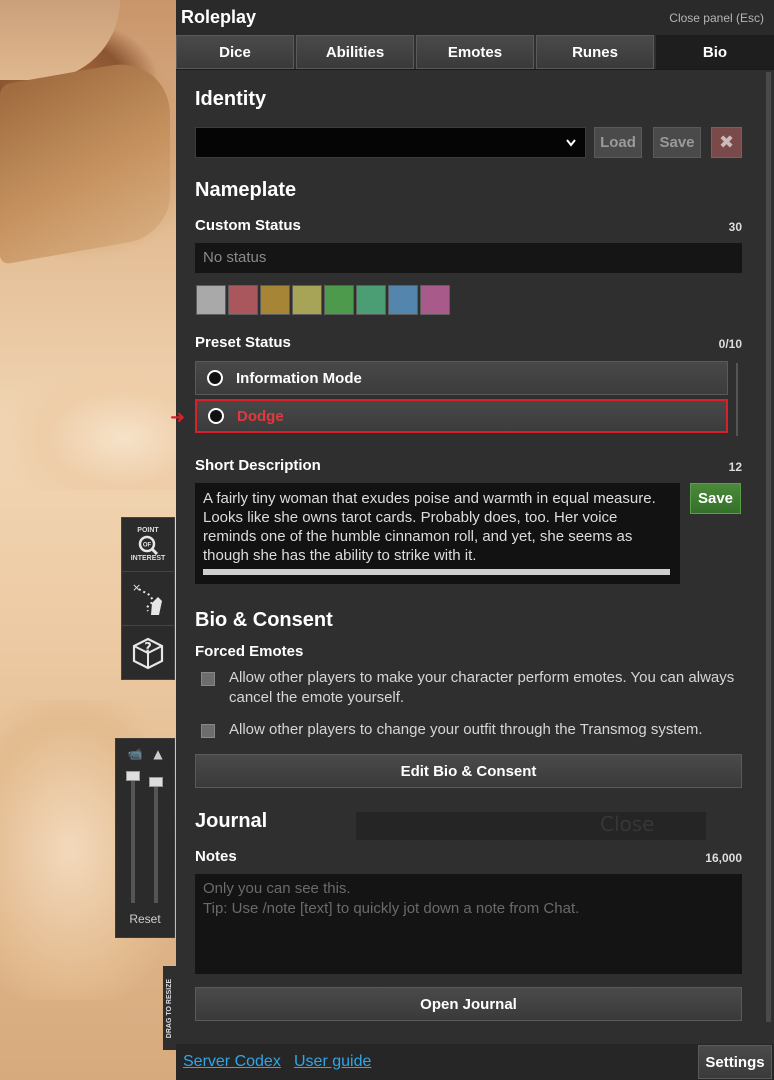 Image resolution: width=774 pixels, height=1080 pixels. What do you see at coordinates (355, 52) in the screenshot?
I see `tab-abilities: Abilities` at bounding box center [355, 52].